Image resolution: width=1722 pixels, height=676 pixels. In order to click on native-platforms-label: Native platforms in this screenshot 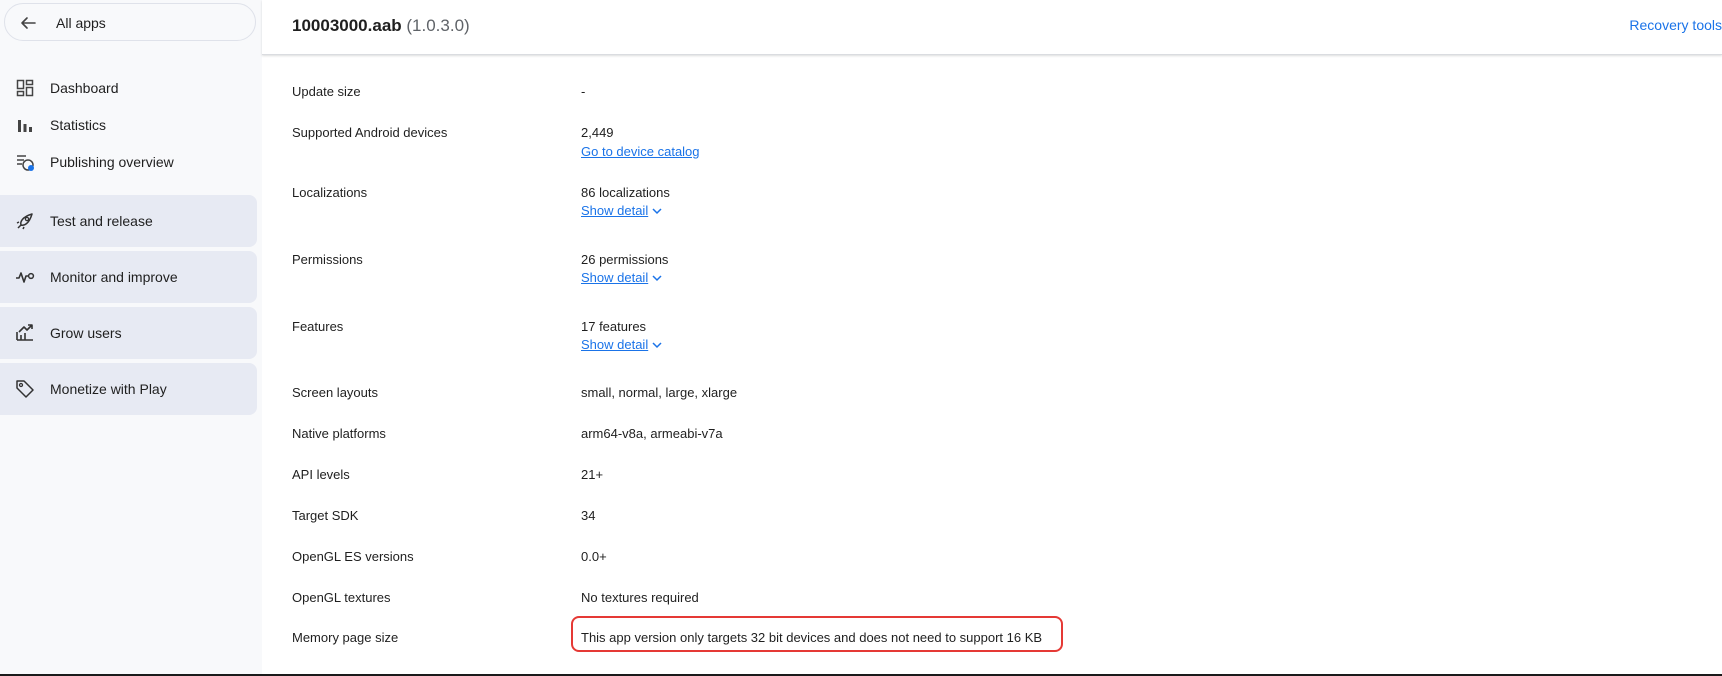, I will do `click(339, 433)`.